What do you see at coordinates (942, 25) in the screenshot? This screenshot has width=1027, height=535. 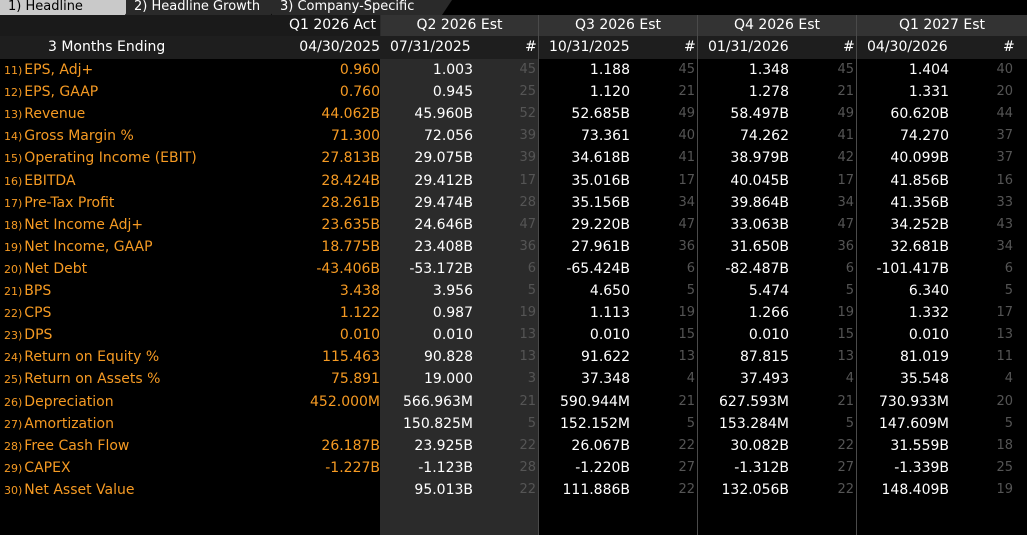 I see `header-q1-2027-est: Q1 2027 Est` at bounding box center [942, 25].